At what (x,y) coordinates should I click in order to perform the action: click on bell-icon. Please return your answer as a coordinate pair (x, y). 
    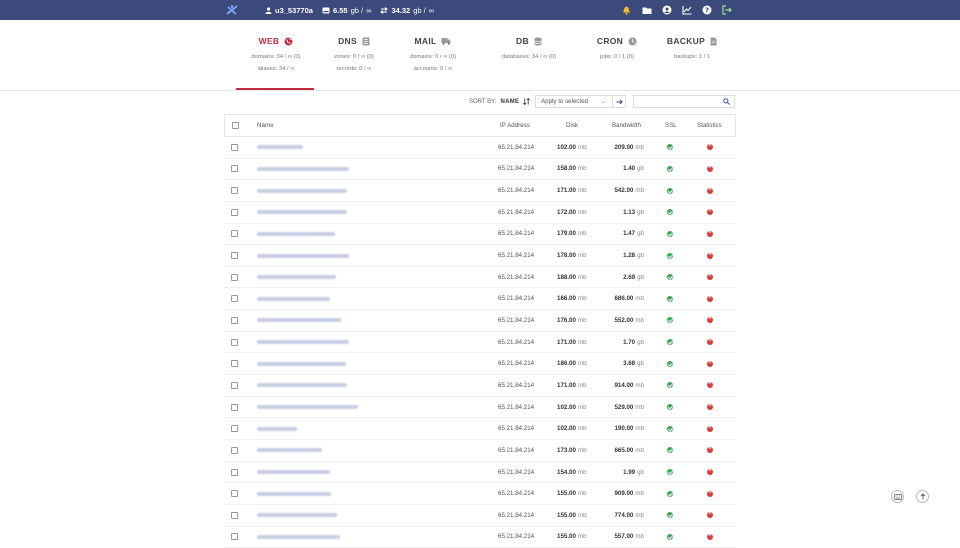
    Looking at the image, I should click on (626, 10).